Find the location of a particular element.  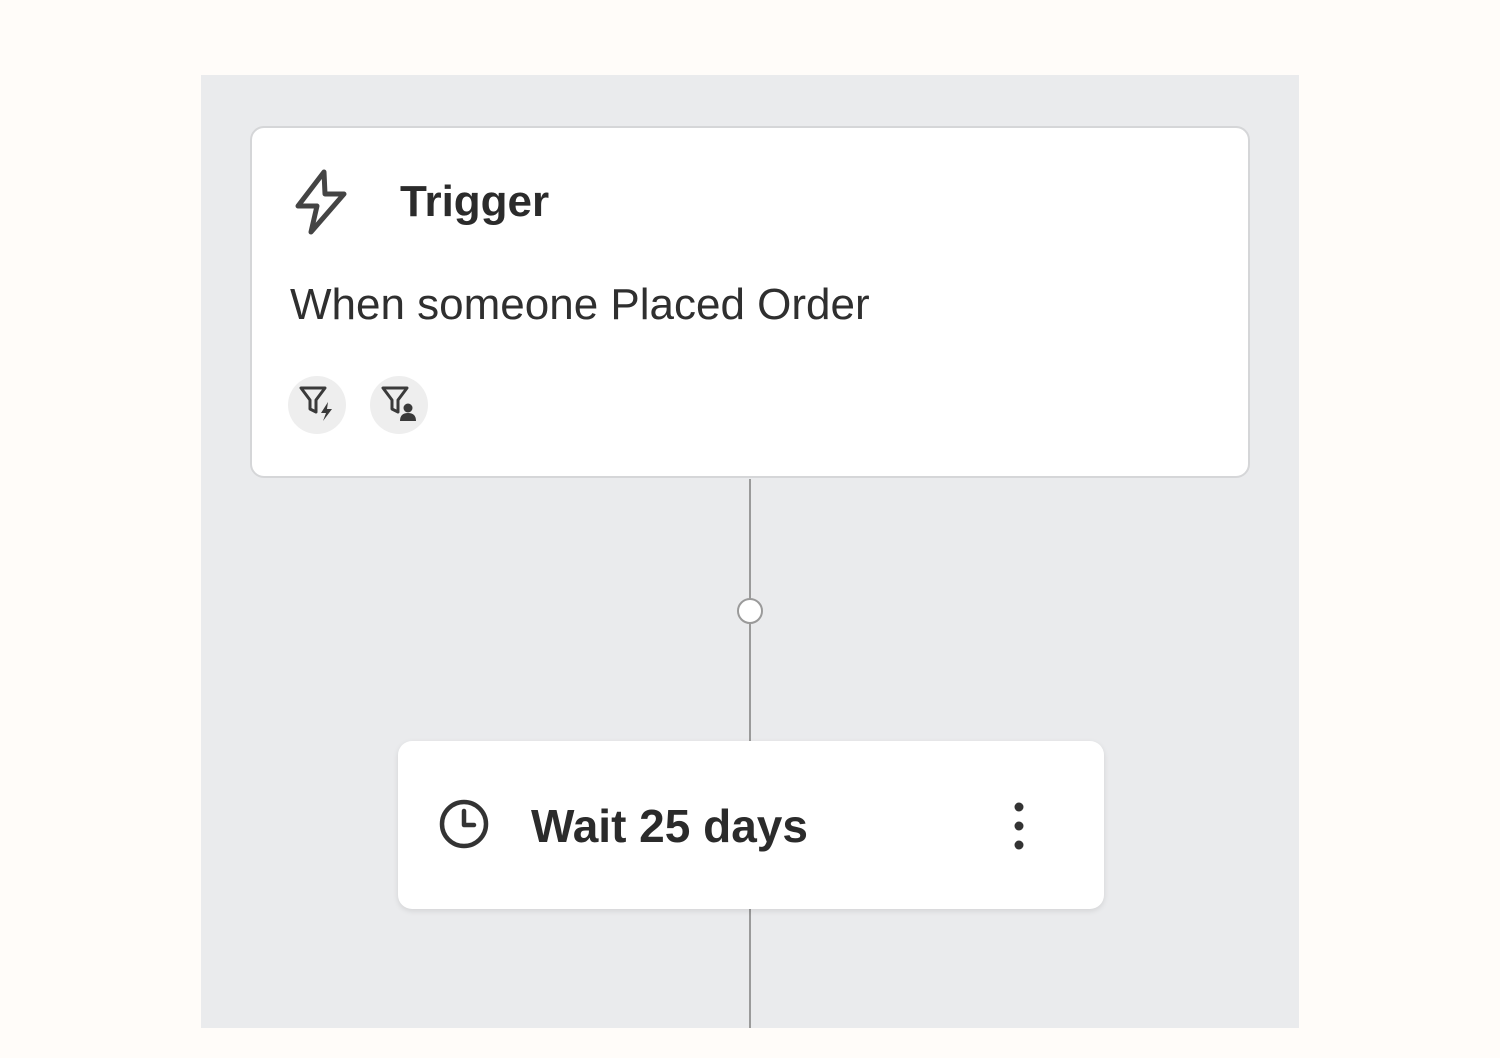

trigger-description: When someone Placed Order is located at coordinates (580, 304).